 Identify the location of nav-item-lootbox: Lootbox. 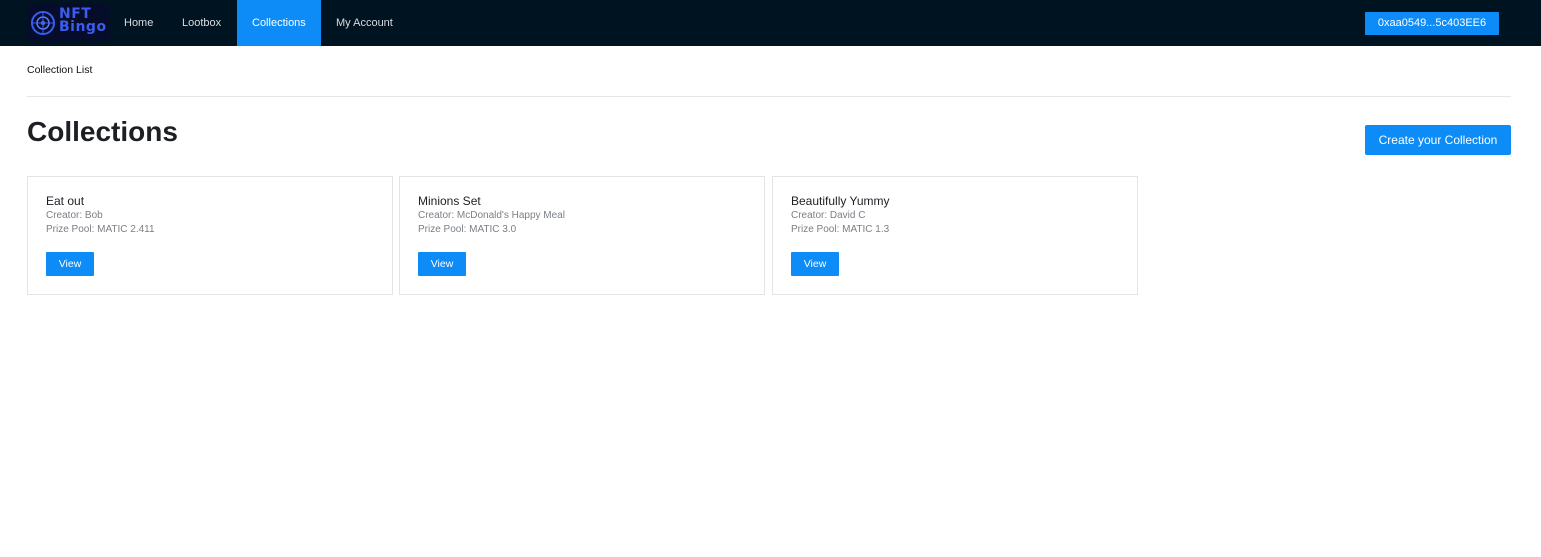
(201, 23).